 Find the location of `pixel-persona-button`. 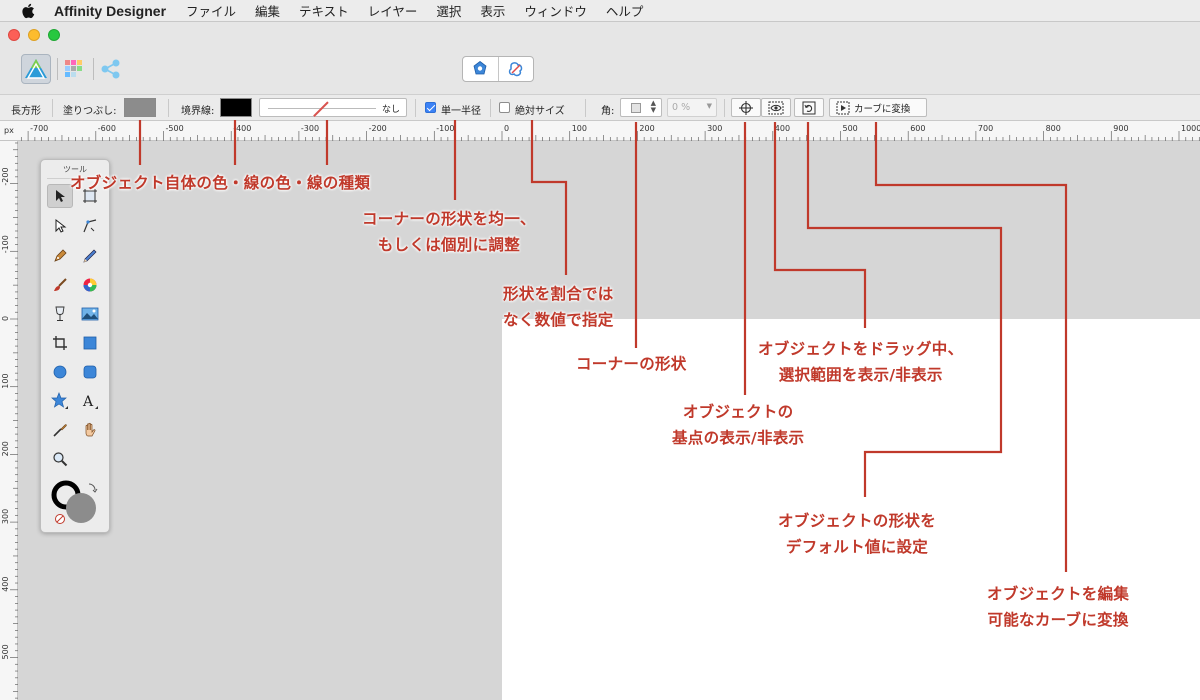

pixel-persona-button is located at coordinates (74, 69).